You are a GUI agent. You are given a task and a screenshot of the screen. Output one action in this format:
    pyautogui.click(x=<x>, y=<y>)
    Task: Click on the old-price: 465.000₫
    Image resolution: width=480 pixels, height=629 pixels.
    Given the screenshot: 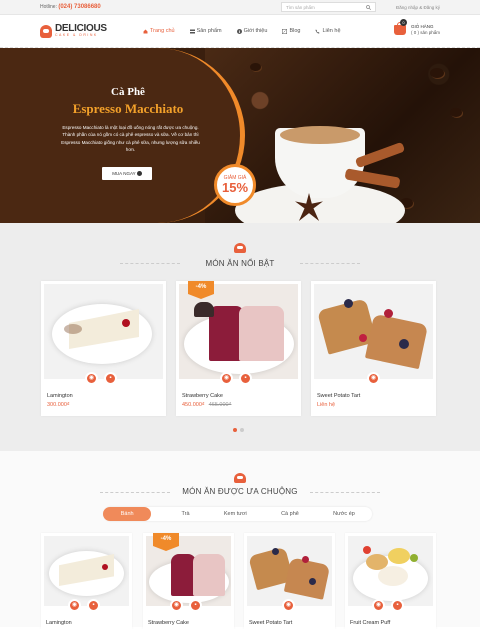 What is the action you would take?
    pyautogui.click(x=220, y=405)
    